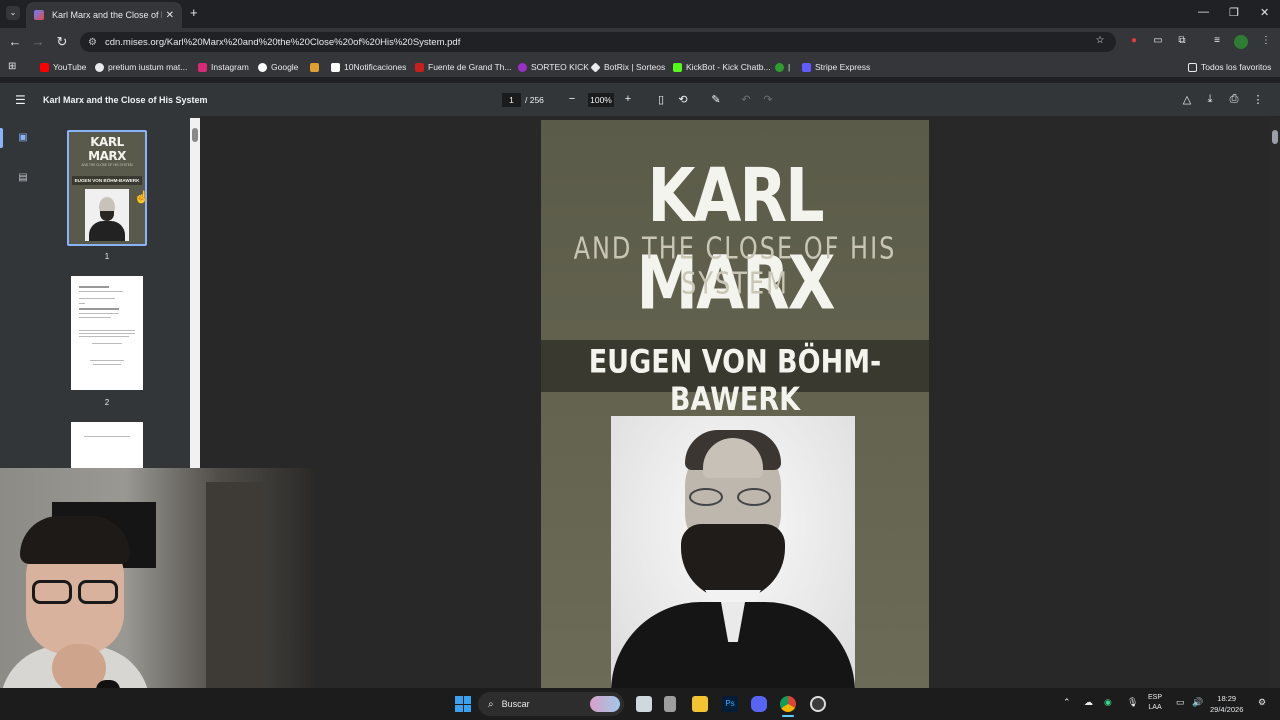  I want to click on page-number-input: 1, so click(511, 100).